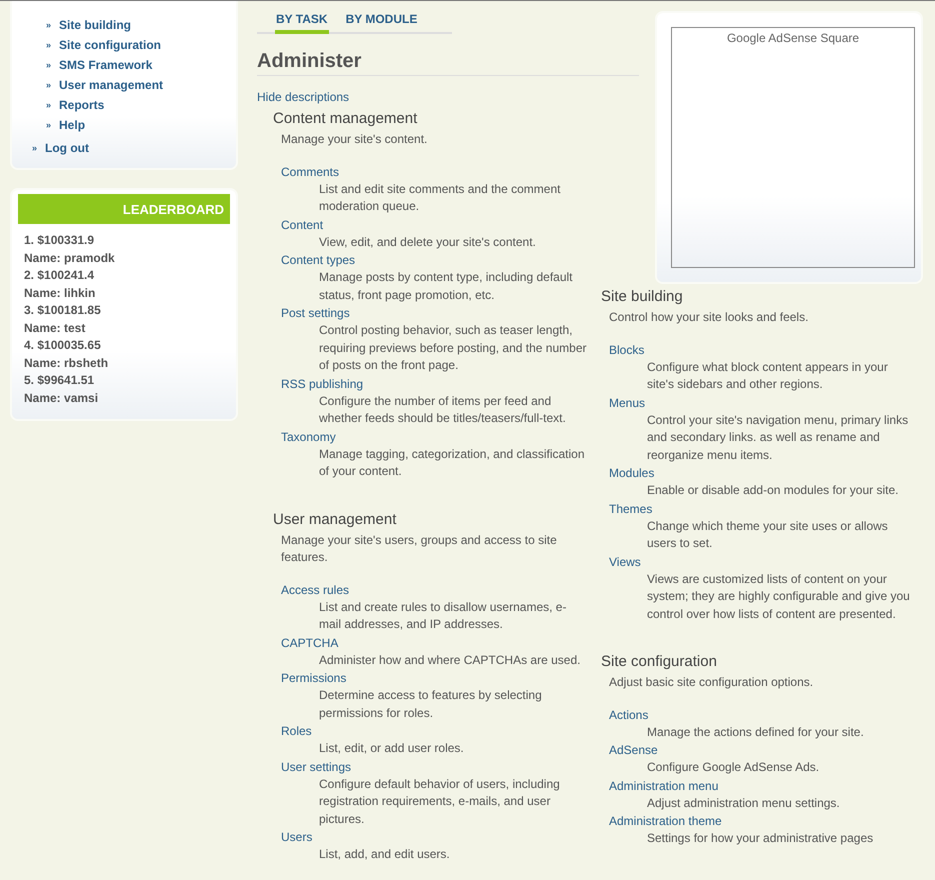  I want to click on nav-link: Site configuration, so click(110, 45).